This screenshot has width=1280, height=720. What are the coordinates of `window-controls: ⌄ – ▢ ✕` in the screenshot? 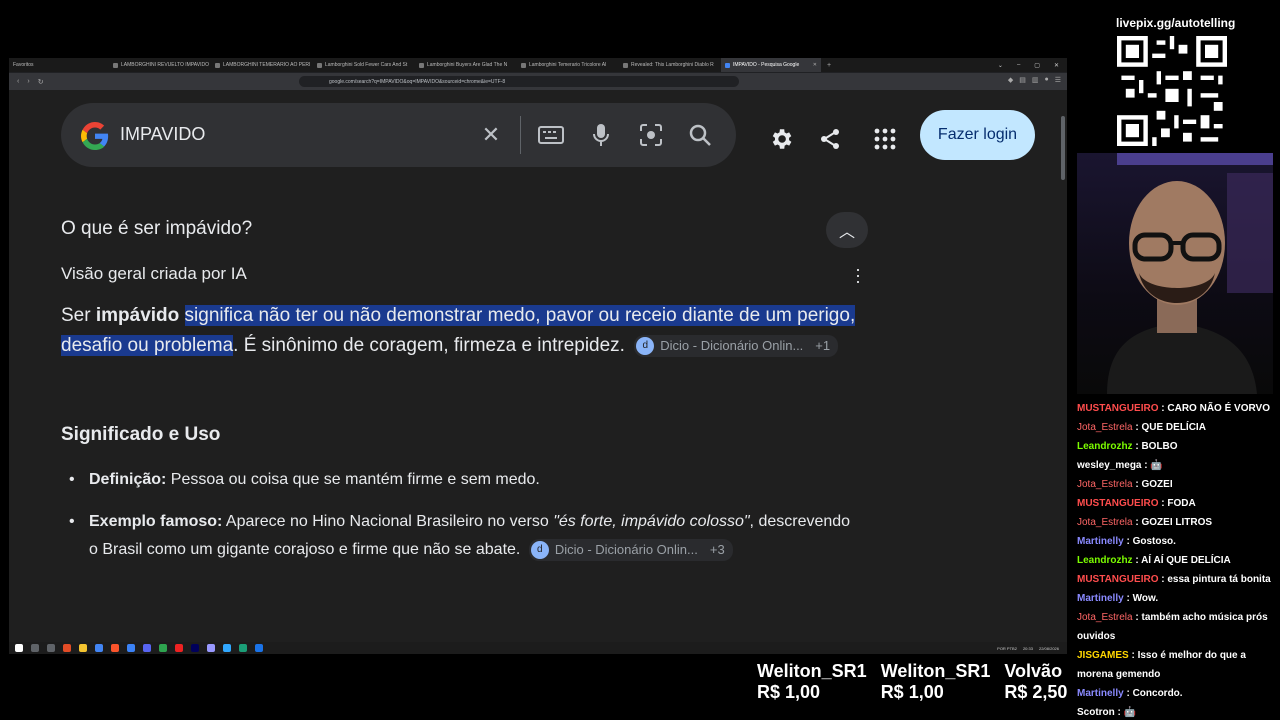 It's located at (1032, 65).